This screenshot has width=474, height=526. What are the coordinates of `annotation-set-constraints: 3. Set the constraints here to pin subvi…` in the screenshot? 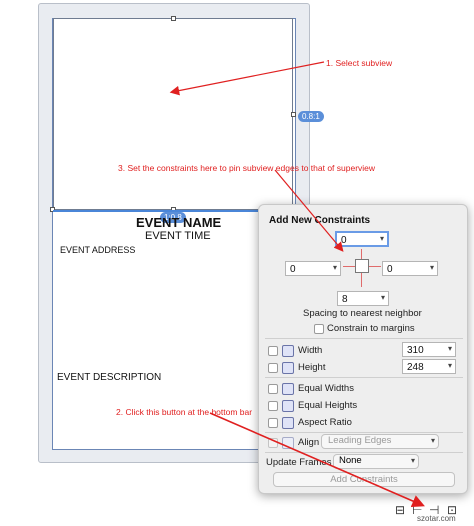 It's located at (247, 168).